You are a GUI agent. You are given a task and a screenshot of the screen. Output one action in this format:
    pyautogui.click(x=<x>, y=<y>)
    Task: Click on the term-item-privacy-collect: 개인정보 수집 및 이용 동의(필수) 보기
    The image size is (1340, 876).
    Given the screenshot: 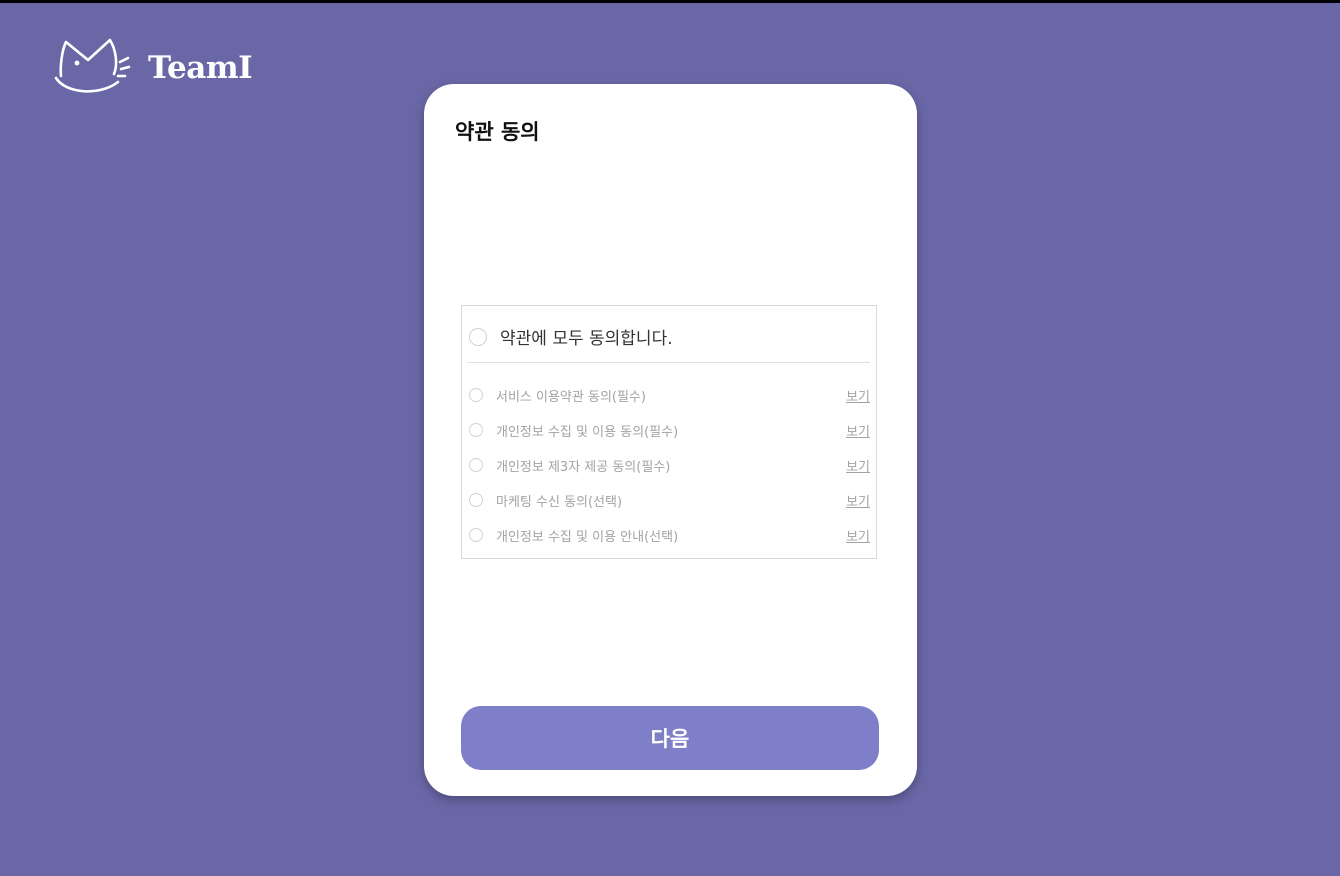 What is the action you would take?
    pyautogui.click(x=669, y=430)
    